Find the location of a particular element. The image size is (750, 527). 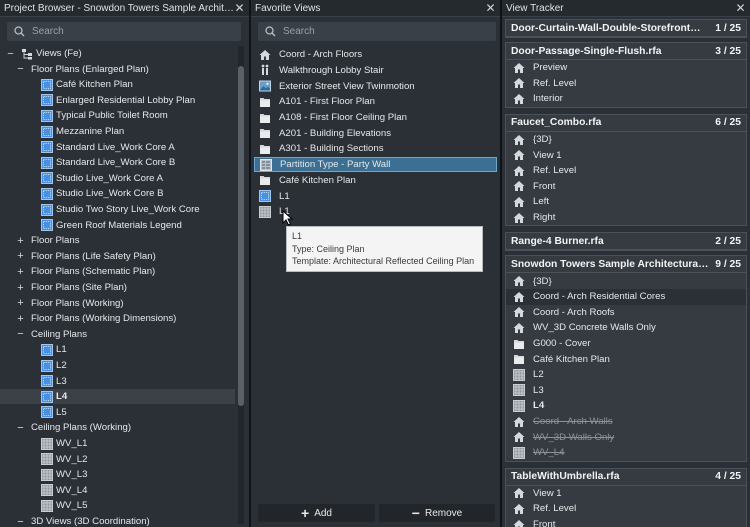

tree-item: L3 is located at coordinates (117, 381).